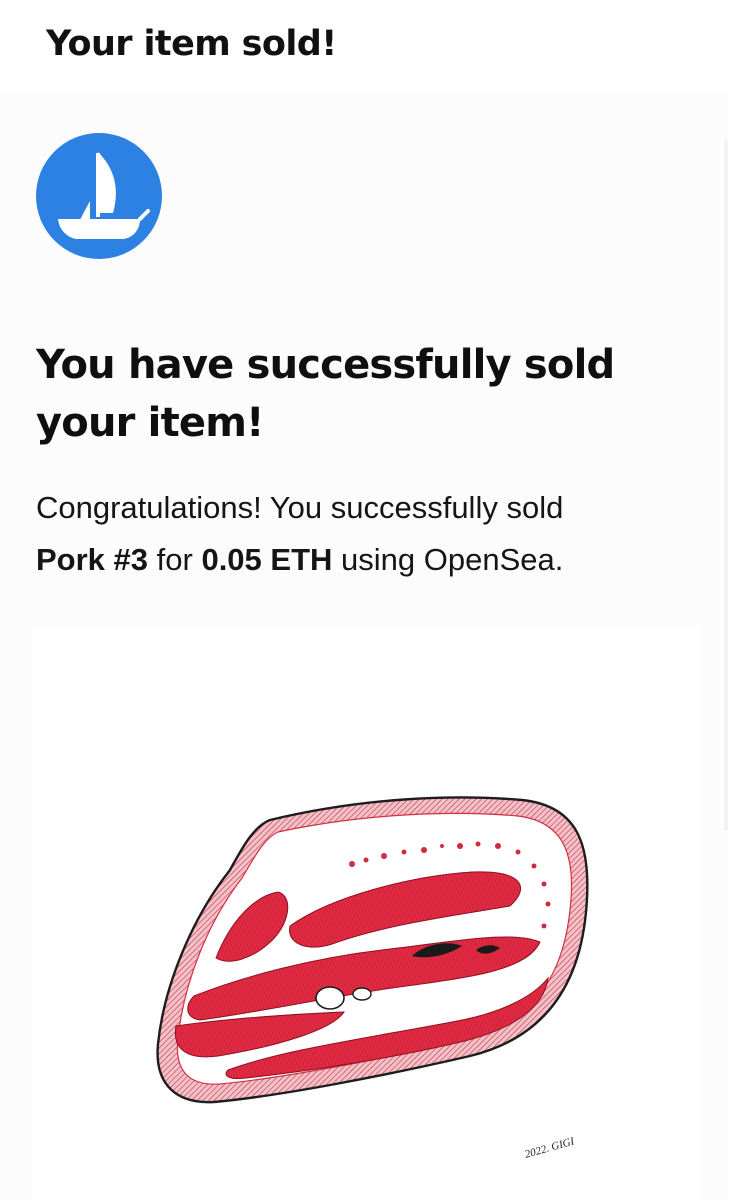 Image resolution: width=736 pixels, height=1200 pixels. I want to click on headline: You have successfully sold your item!, so click(325, 394).